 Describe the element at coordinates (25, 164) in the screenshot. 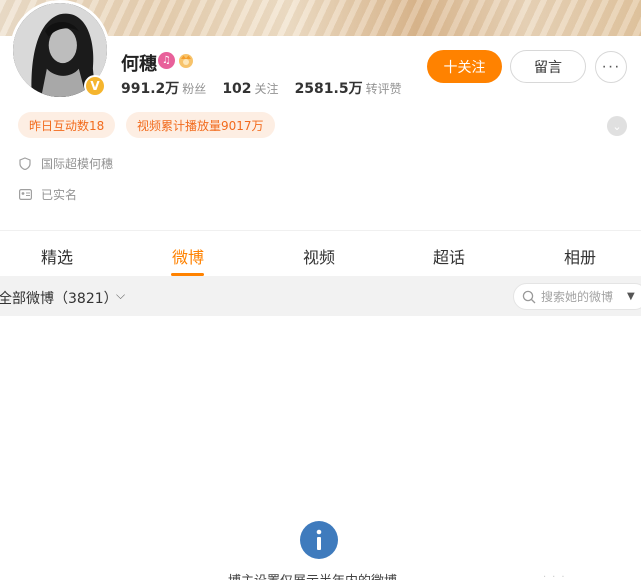

I see `shield-icon` at that location.